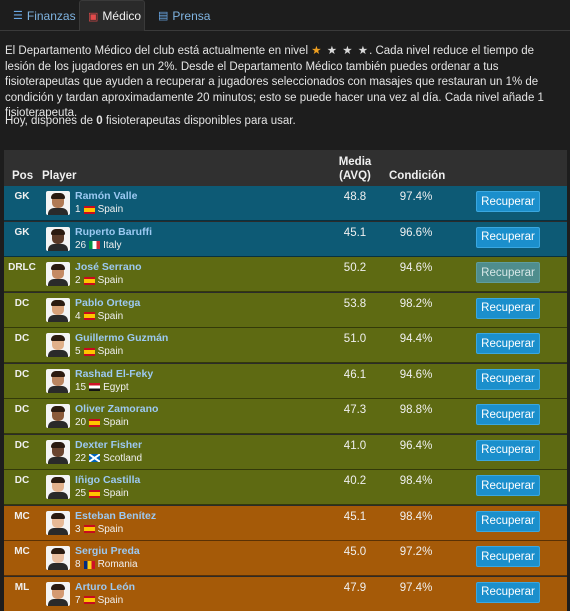 Image resolution: width=570 pixels, height=611 pixels. Describe the element at coordinates (93, 16) in the screenshot. I see `medical-kit-icon: ▣` at that location.